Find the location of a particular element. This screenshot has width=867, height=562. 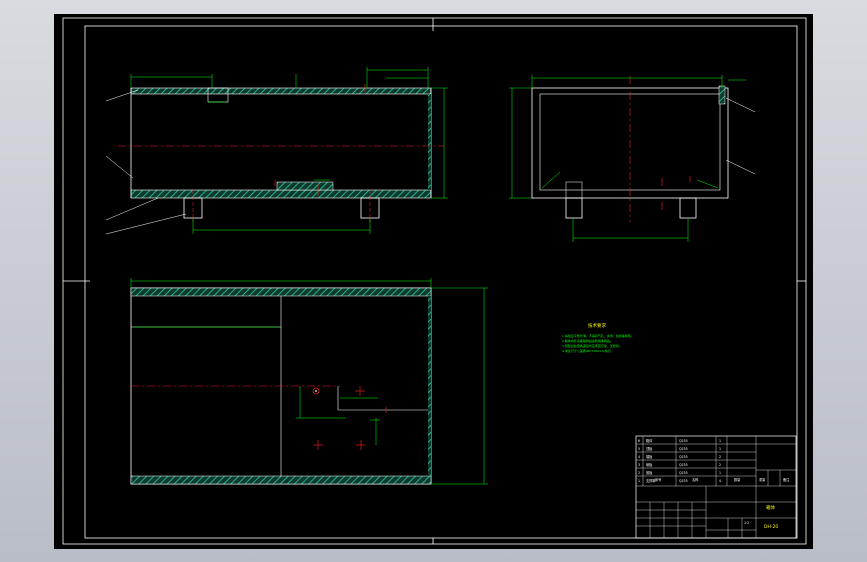

tech-req-line-2: 2.箱体内外表面除锈后涂防锈漆两遍。 is located at coordinates (587, 340).